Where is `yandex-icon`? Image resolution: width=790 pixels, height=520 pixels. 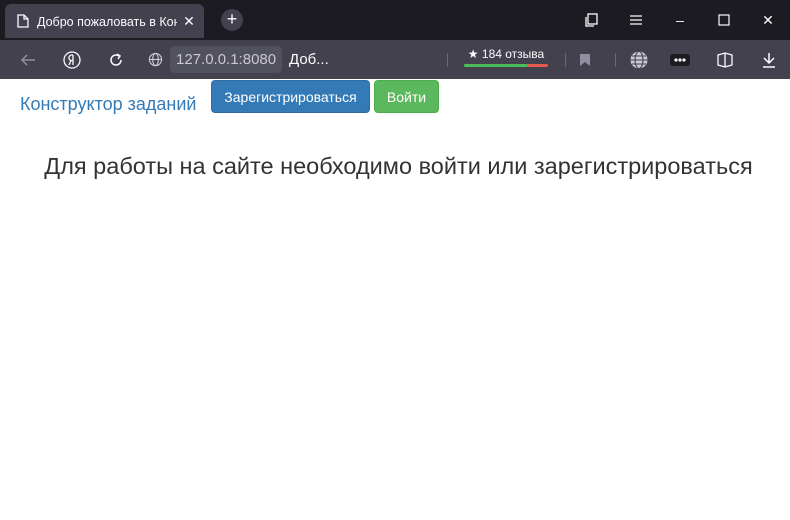 yandex-icon is located at coordinates (72, 60).